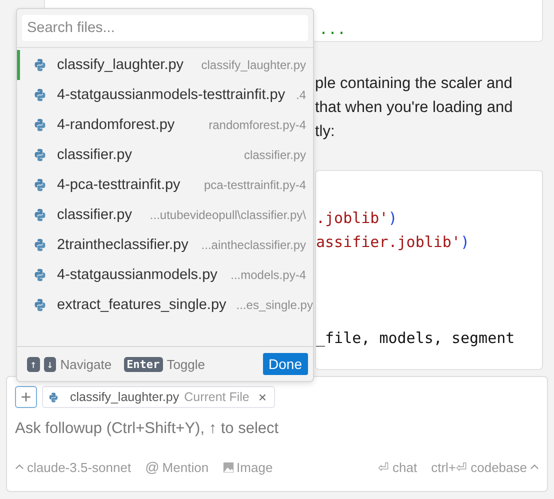  Describe the element at coordinates (414, 108) in the screenshot. I see `paragraph-line: that when you're loading and` at that location.